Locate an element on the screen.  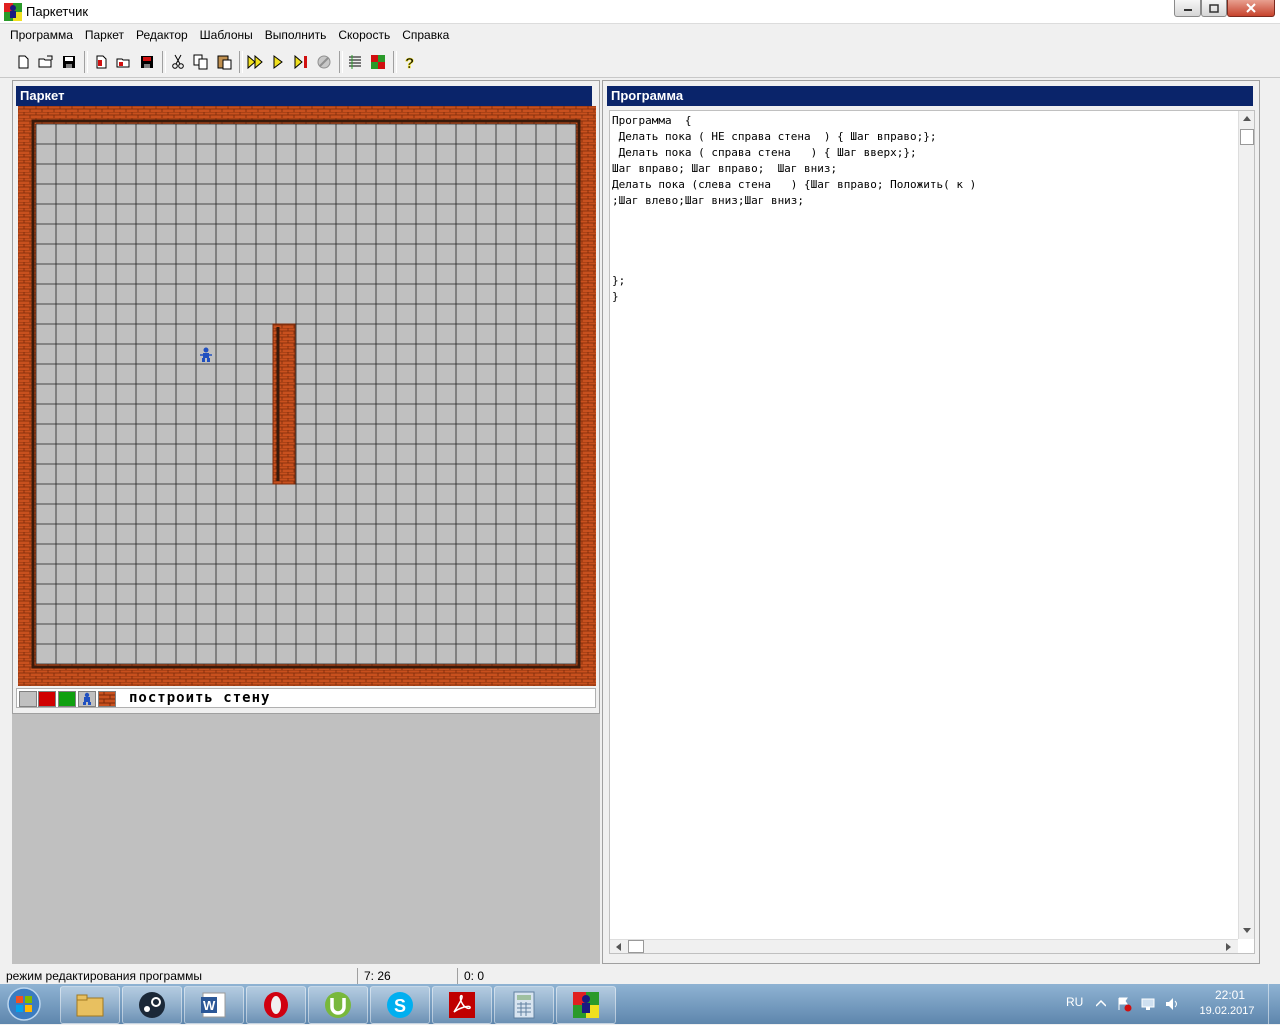
stop-button is located at coordinates (324, 62).